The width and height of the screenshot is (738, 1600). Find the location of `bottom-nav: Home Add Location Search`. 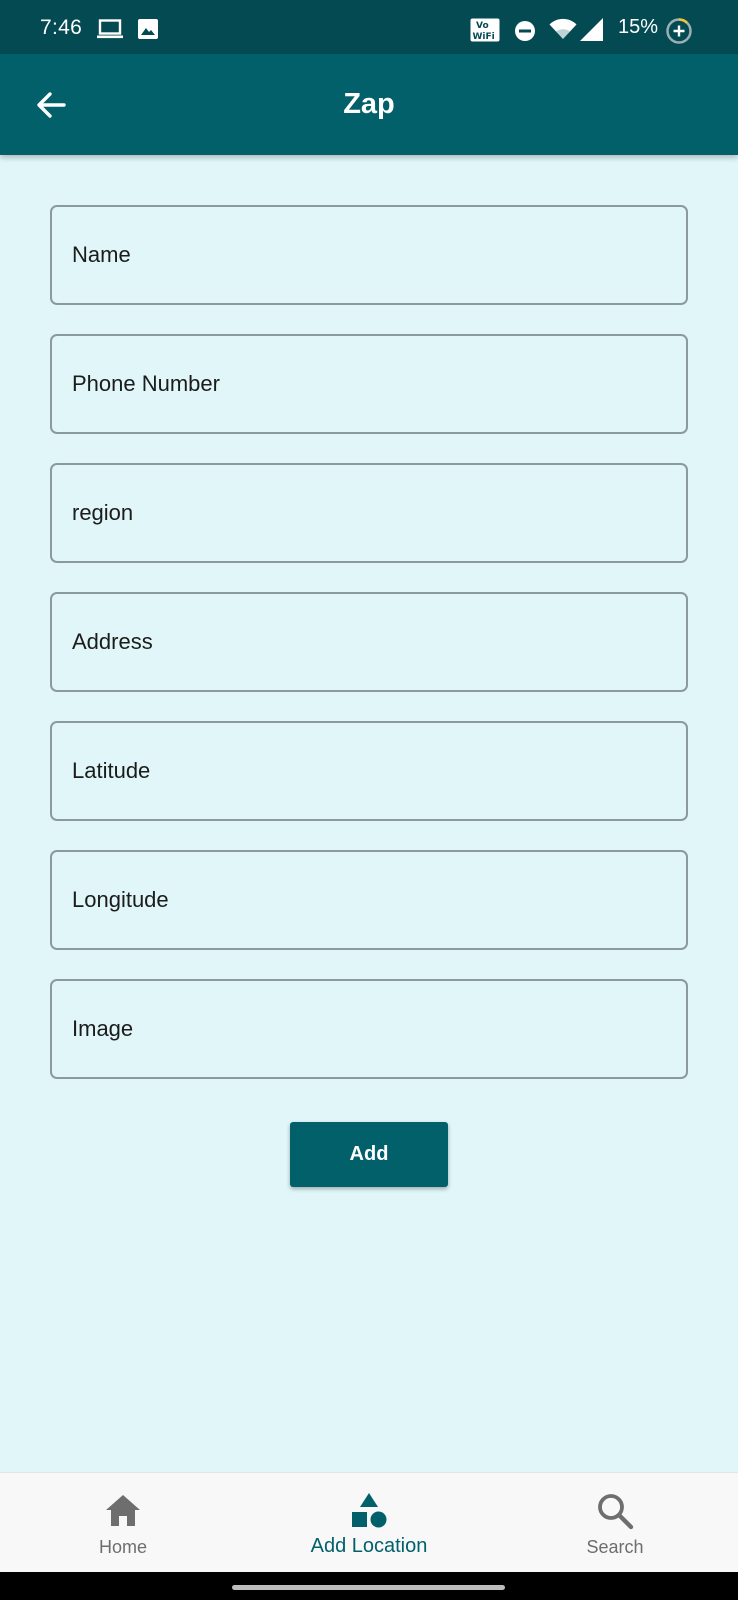

bottom-nav: Home Add Location Search is located at coordinates (369, 1522).